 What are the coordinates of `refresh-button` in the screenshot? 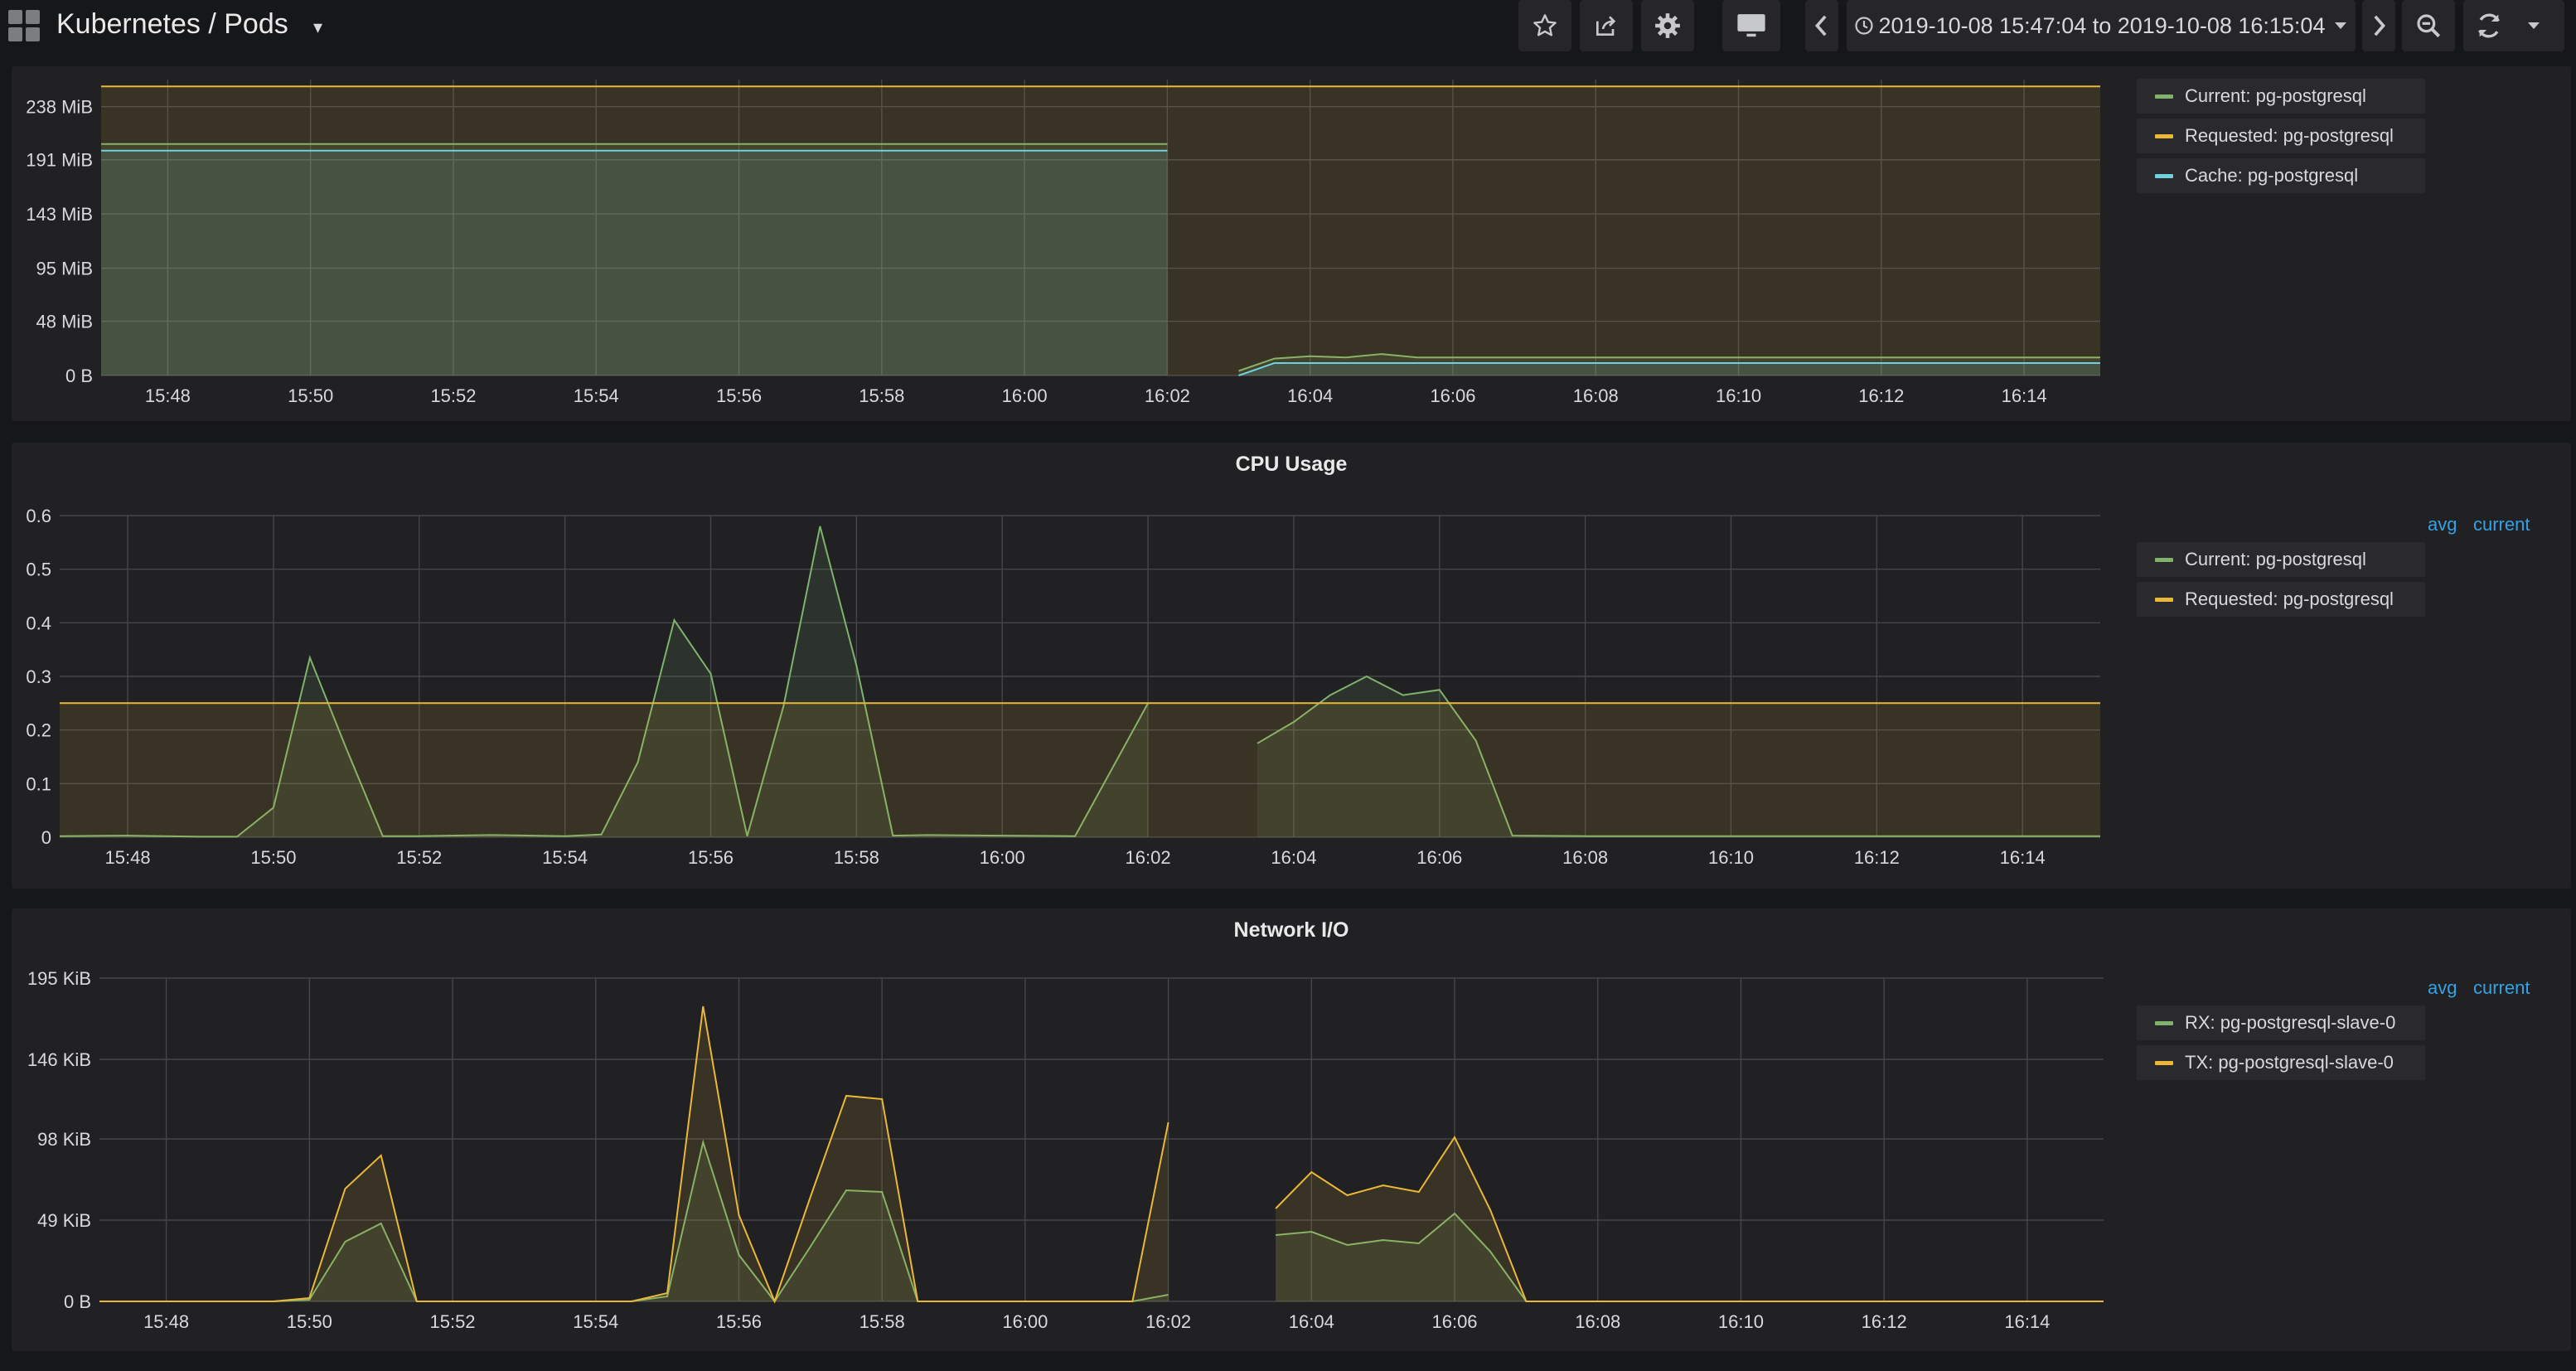 It's located at (2513, 25).